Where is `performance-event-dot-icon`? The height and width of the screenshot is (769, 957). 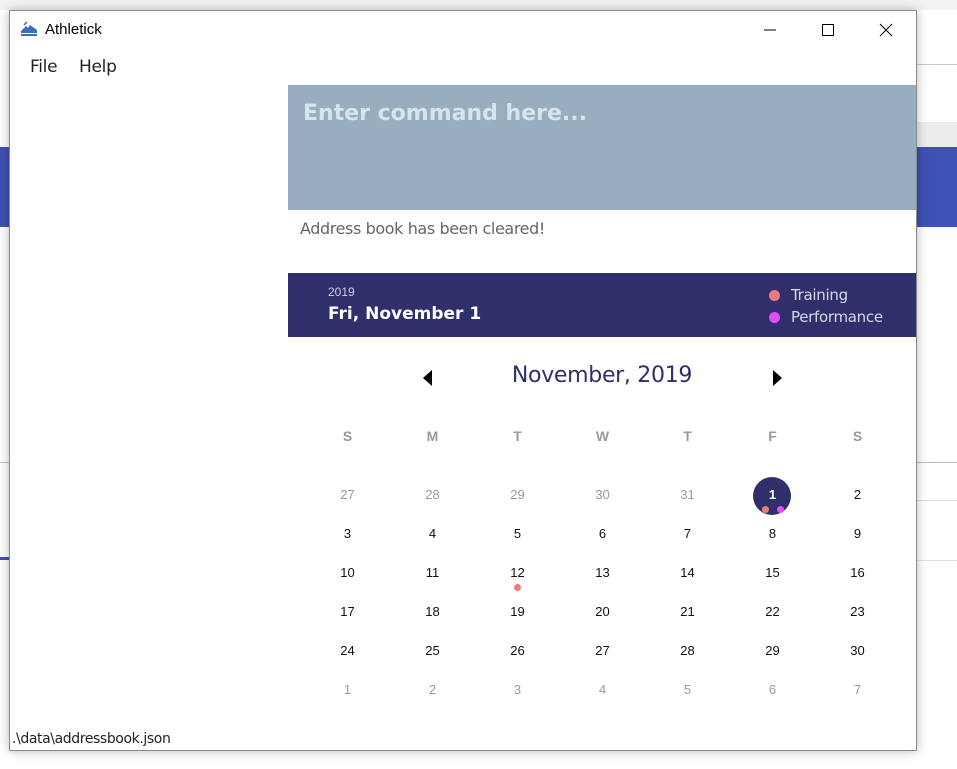
performance-event-dot-icon is located at coordinates (780, 509).